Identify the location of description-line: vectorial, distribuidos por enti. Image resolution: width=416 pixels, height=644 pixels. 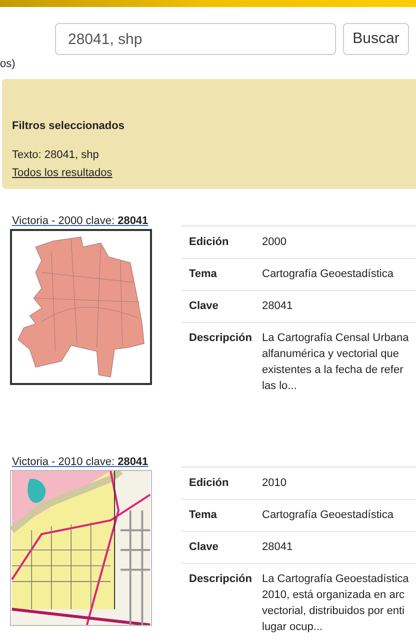
(333, 611).